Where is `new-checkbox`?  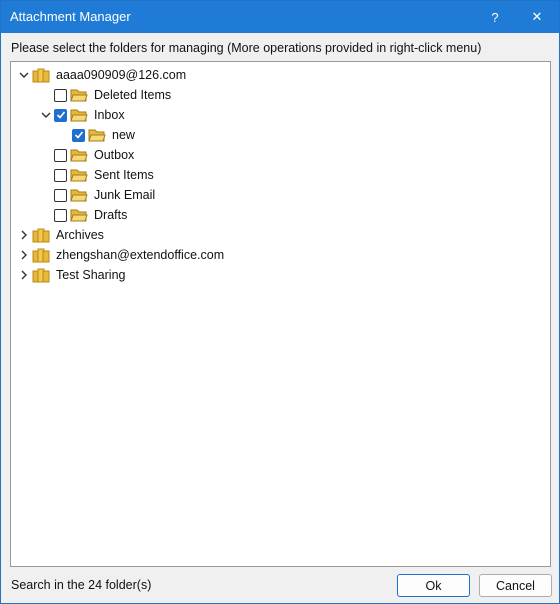
new-checkbox is located at coordinates (78, 135).